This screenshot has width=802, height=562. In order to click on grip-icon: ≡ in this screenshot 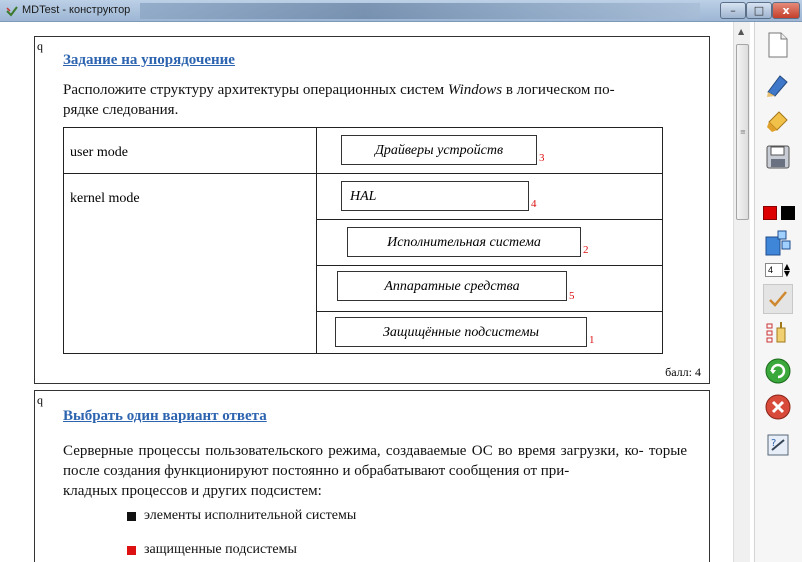, I will do `click(743, 132)`.